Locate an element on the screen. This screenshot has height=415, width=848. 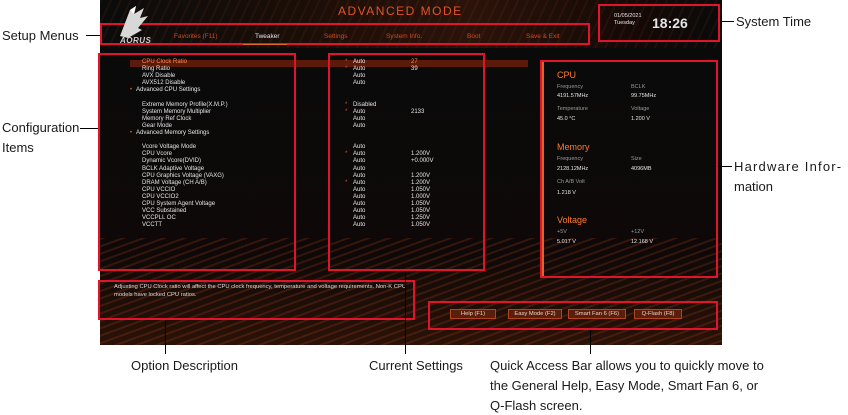
setting-label: DRAM Voltage (CH A/B) is located at coordinates (174, 182).